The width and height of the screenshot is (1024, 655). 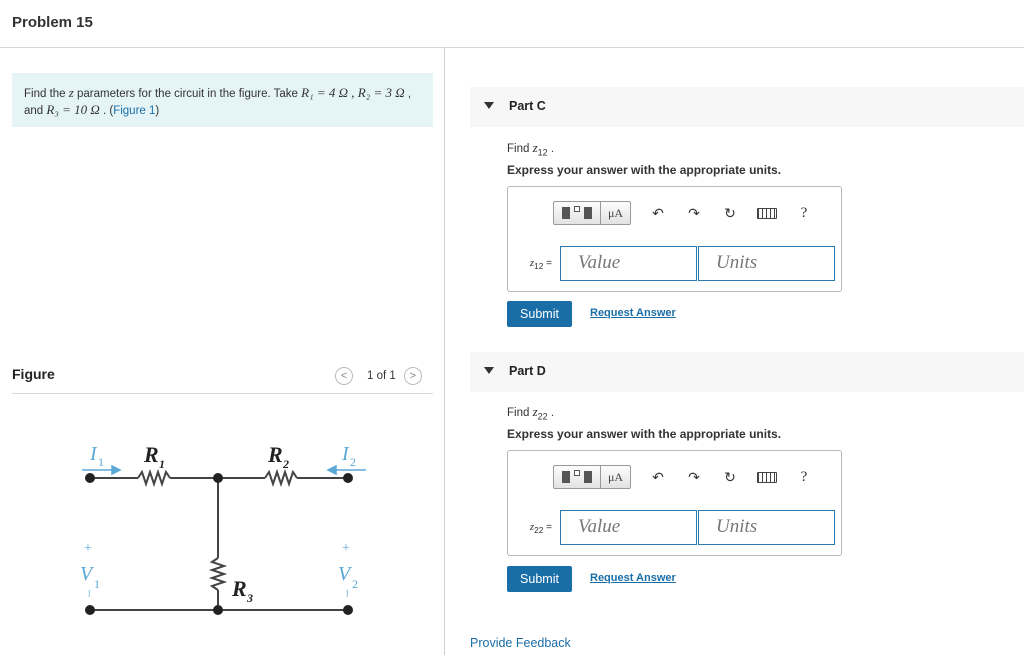 What do you see at coordinates (353, 462) in the screenshot?
I see `i2-sub: 2` at bounding box center [353, 462].